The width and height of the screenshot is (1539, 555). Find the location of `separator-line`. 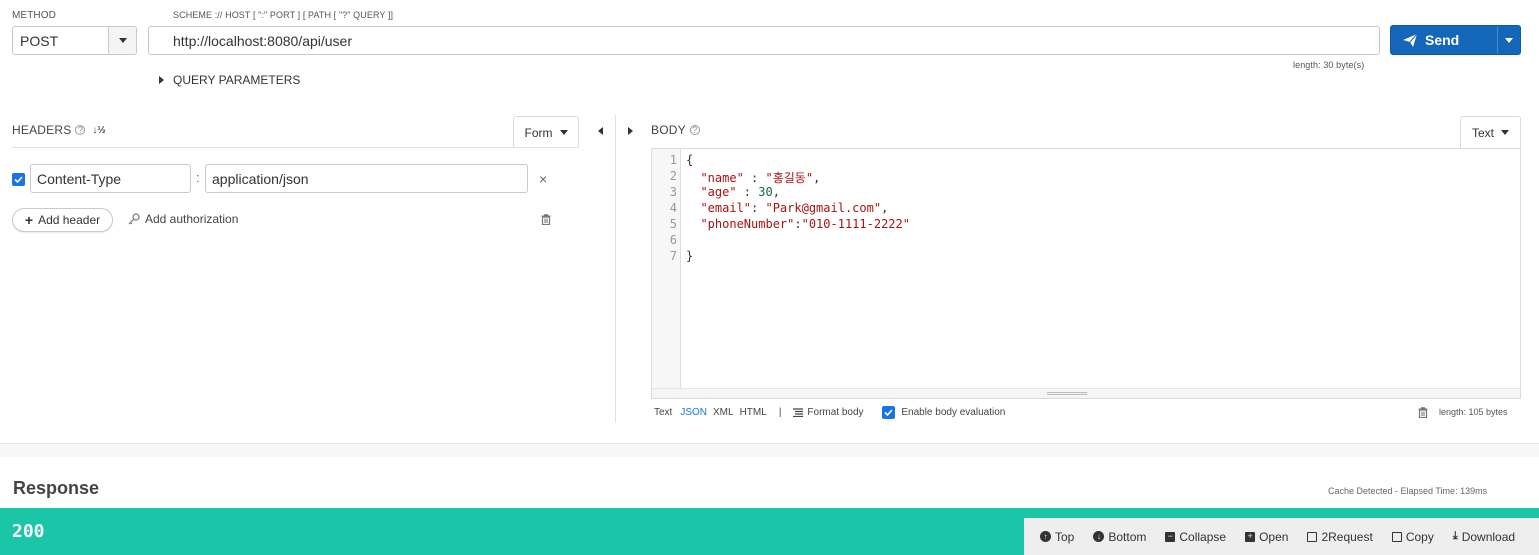

separator-line is located at coordinates (873, 412).